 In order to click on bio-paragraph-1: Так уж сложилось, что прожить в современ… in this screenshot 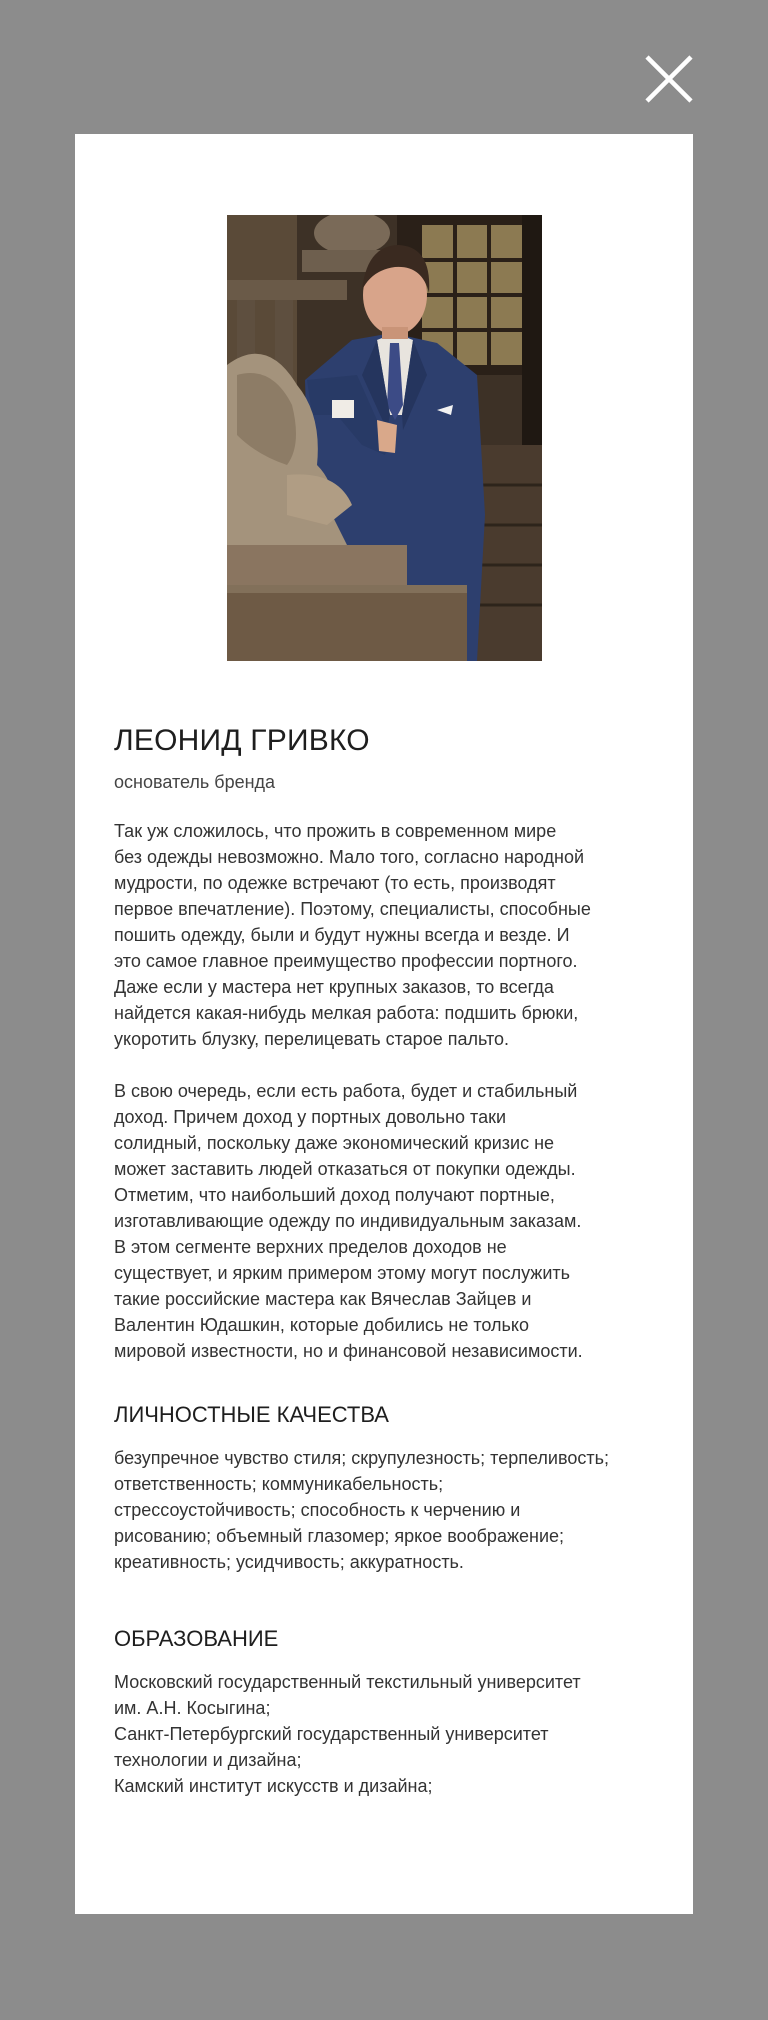, I will do `click(352, 935)`.